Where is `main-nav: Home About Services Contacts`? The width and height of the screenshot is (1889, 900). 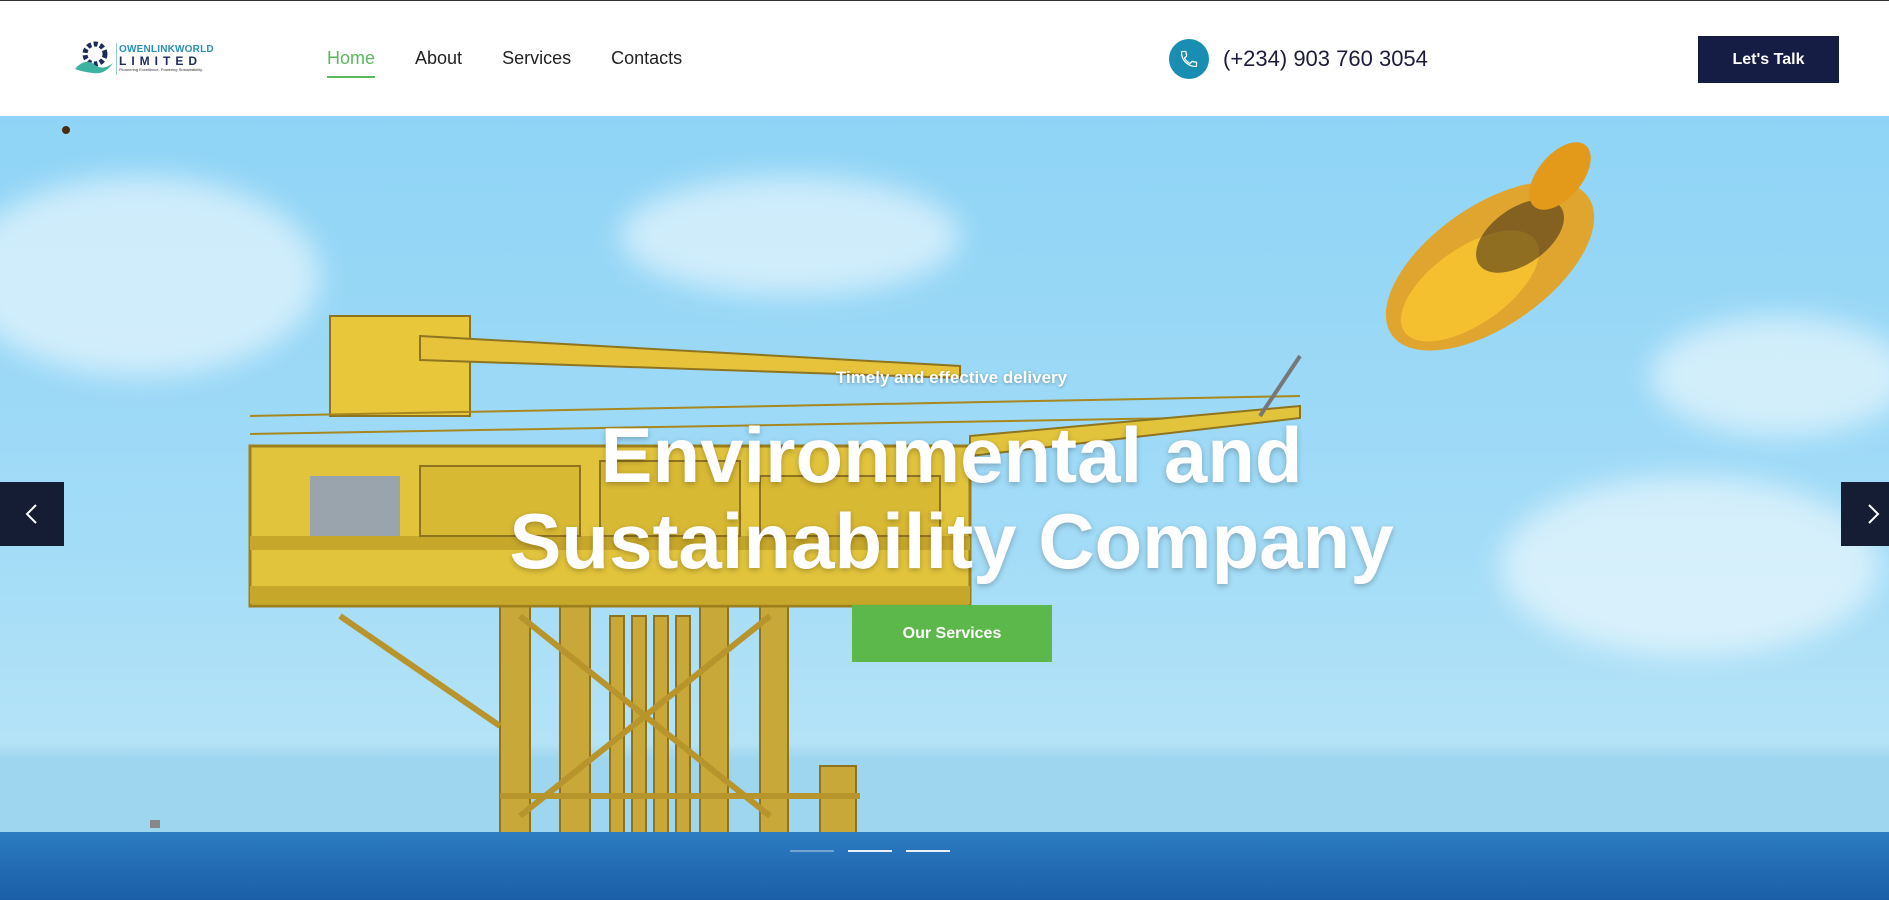
main-nav: Home About Services Contacts is located at coordinates (524, 63).